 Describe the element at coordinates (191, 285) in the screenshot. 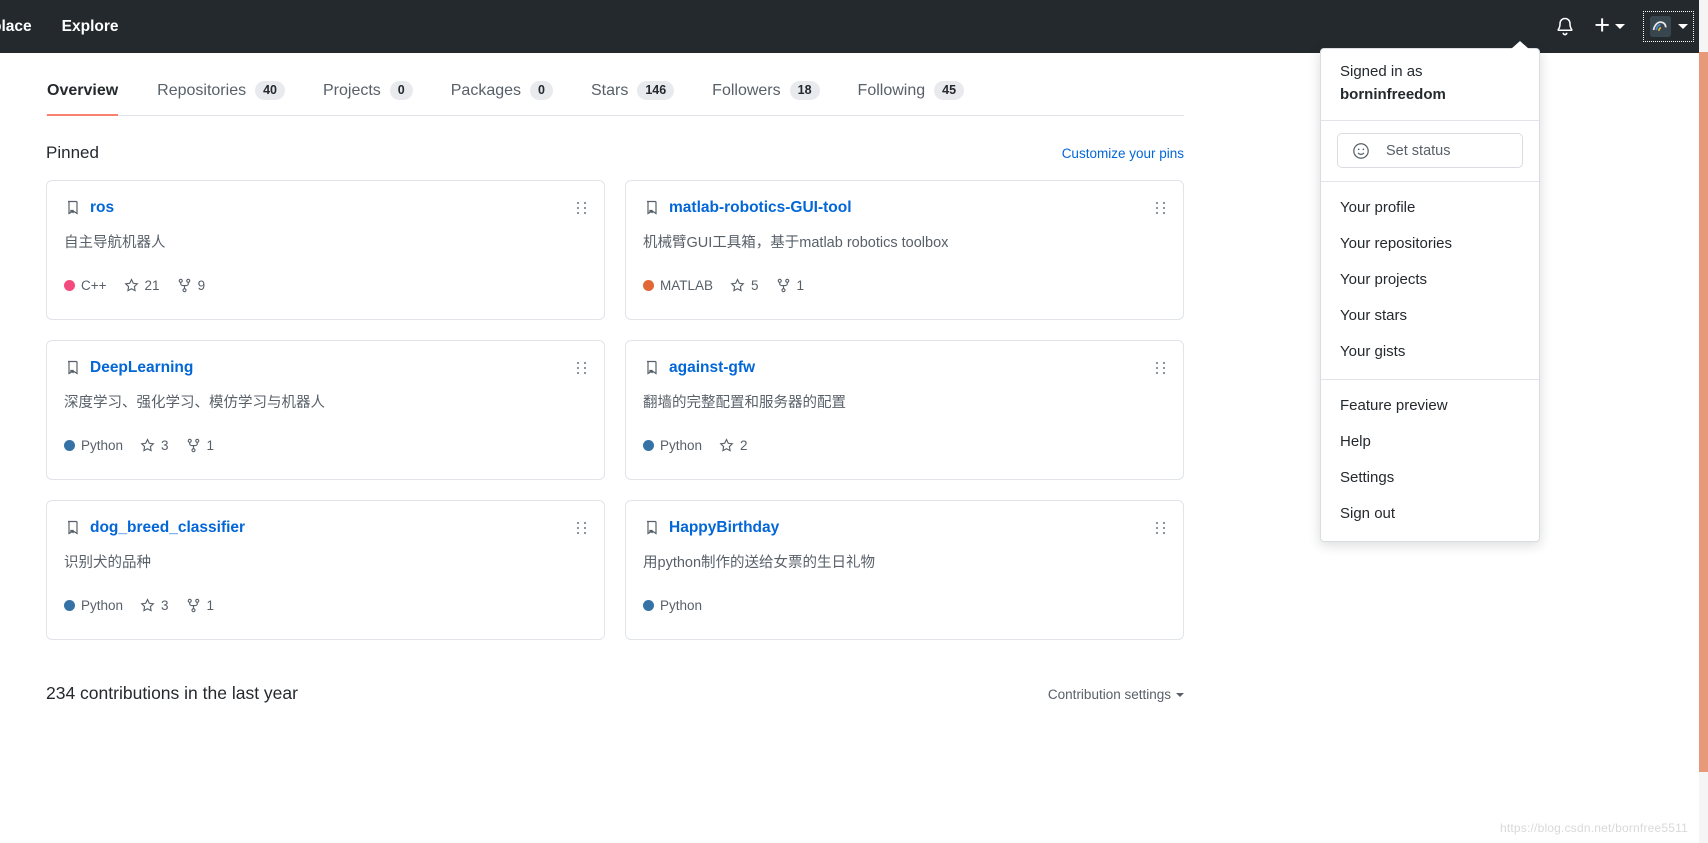

I see `repo-forks: 9` at that location.